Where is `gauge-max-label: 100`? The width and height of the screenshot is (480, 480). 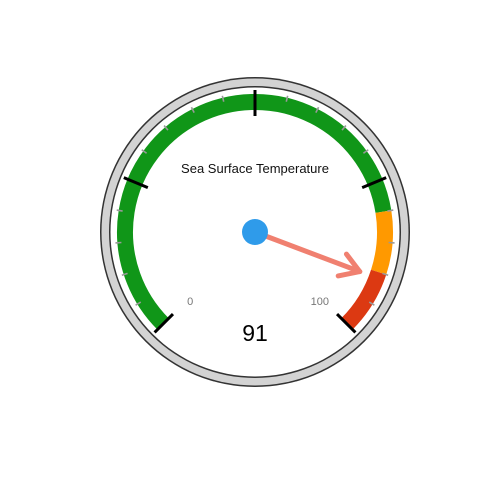
gauge-max-label: 100 is located at coordinates (320, 302).